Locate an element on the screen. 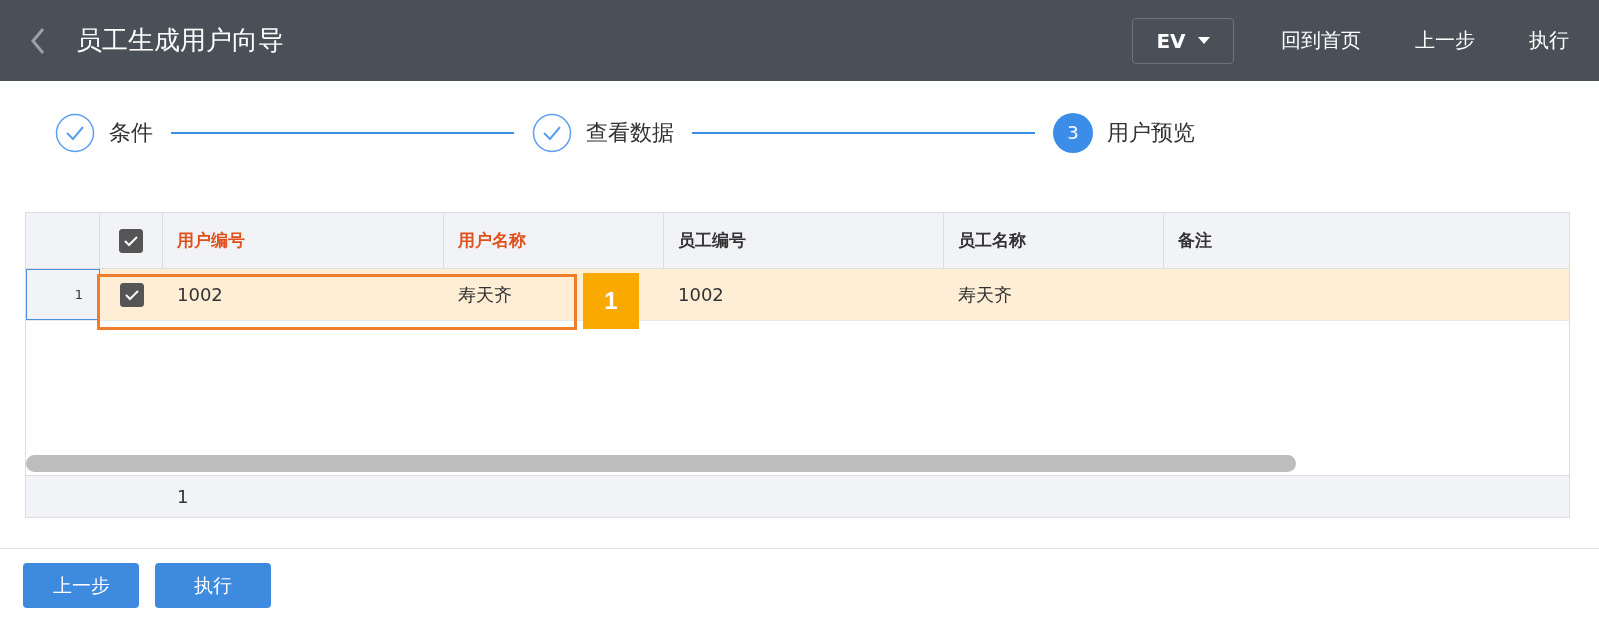 The height and width of the screenshot is (618, 1599). window-title: 员工生成用户向导 is located at coordinates (180, 40).